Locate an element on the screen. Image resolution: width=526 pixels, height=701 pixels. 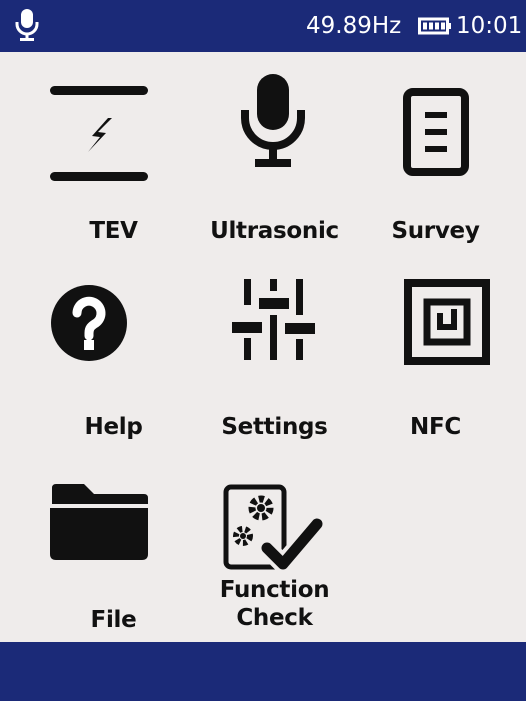
sliders-icon is located at coordinates (273, 319).